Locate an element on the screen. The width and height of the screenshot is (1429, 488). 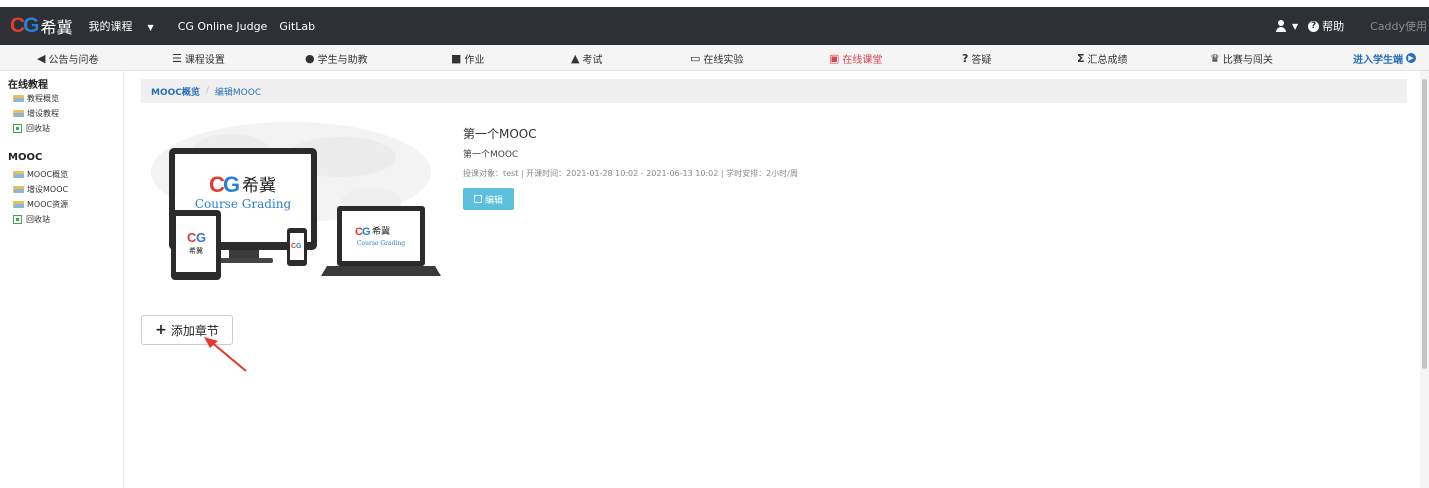
sidebar-item-label: 增设MOOC is located at coordinates (48, 189).